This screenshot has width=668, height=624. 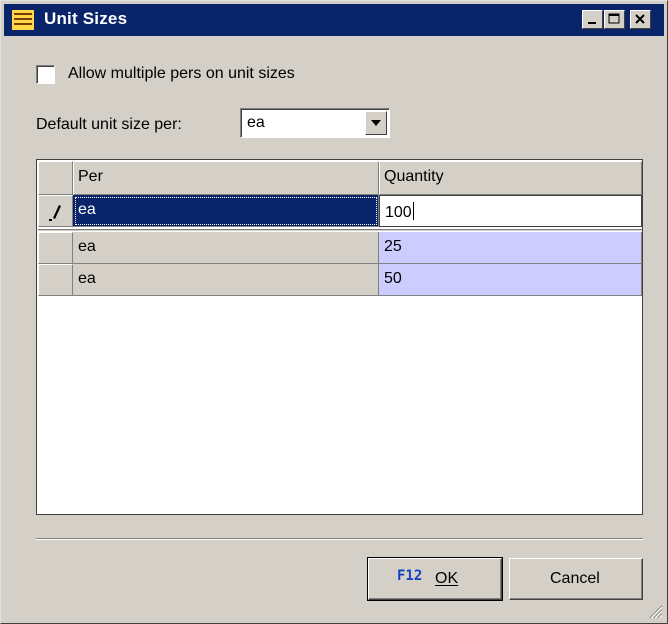 I want to click on ok-label: OK, so click(x=447, y=578).